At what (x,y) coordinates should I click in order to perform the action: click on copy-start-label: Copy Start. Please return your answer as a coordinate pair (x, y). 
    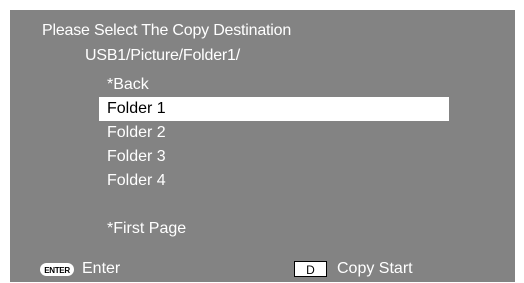
    Looking at the image, I should click on (375, 268).